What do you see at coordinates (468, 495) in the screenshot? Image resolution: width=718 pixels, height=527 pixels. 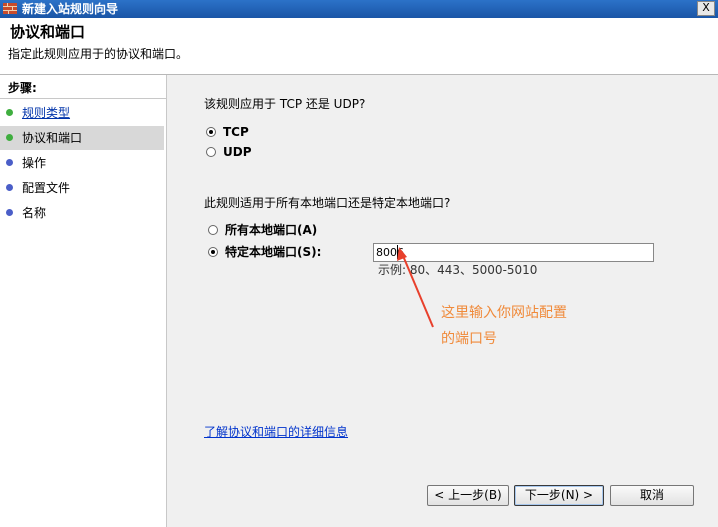 I see `back-button: < 上一步(B)` at bounding box center [468, 495].